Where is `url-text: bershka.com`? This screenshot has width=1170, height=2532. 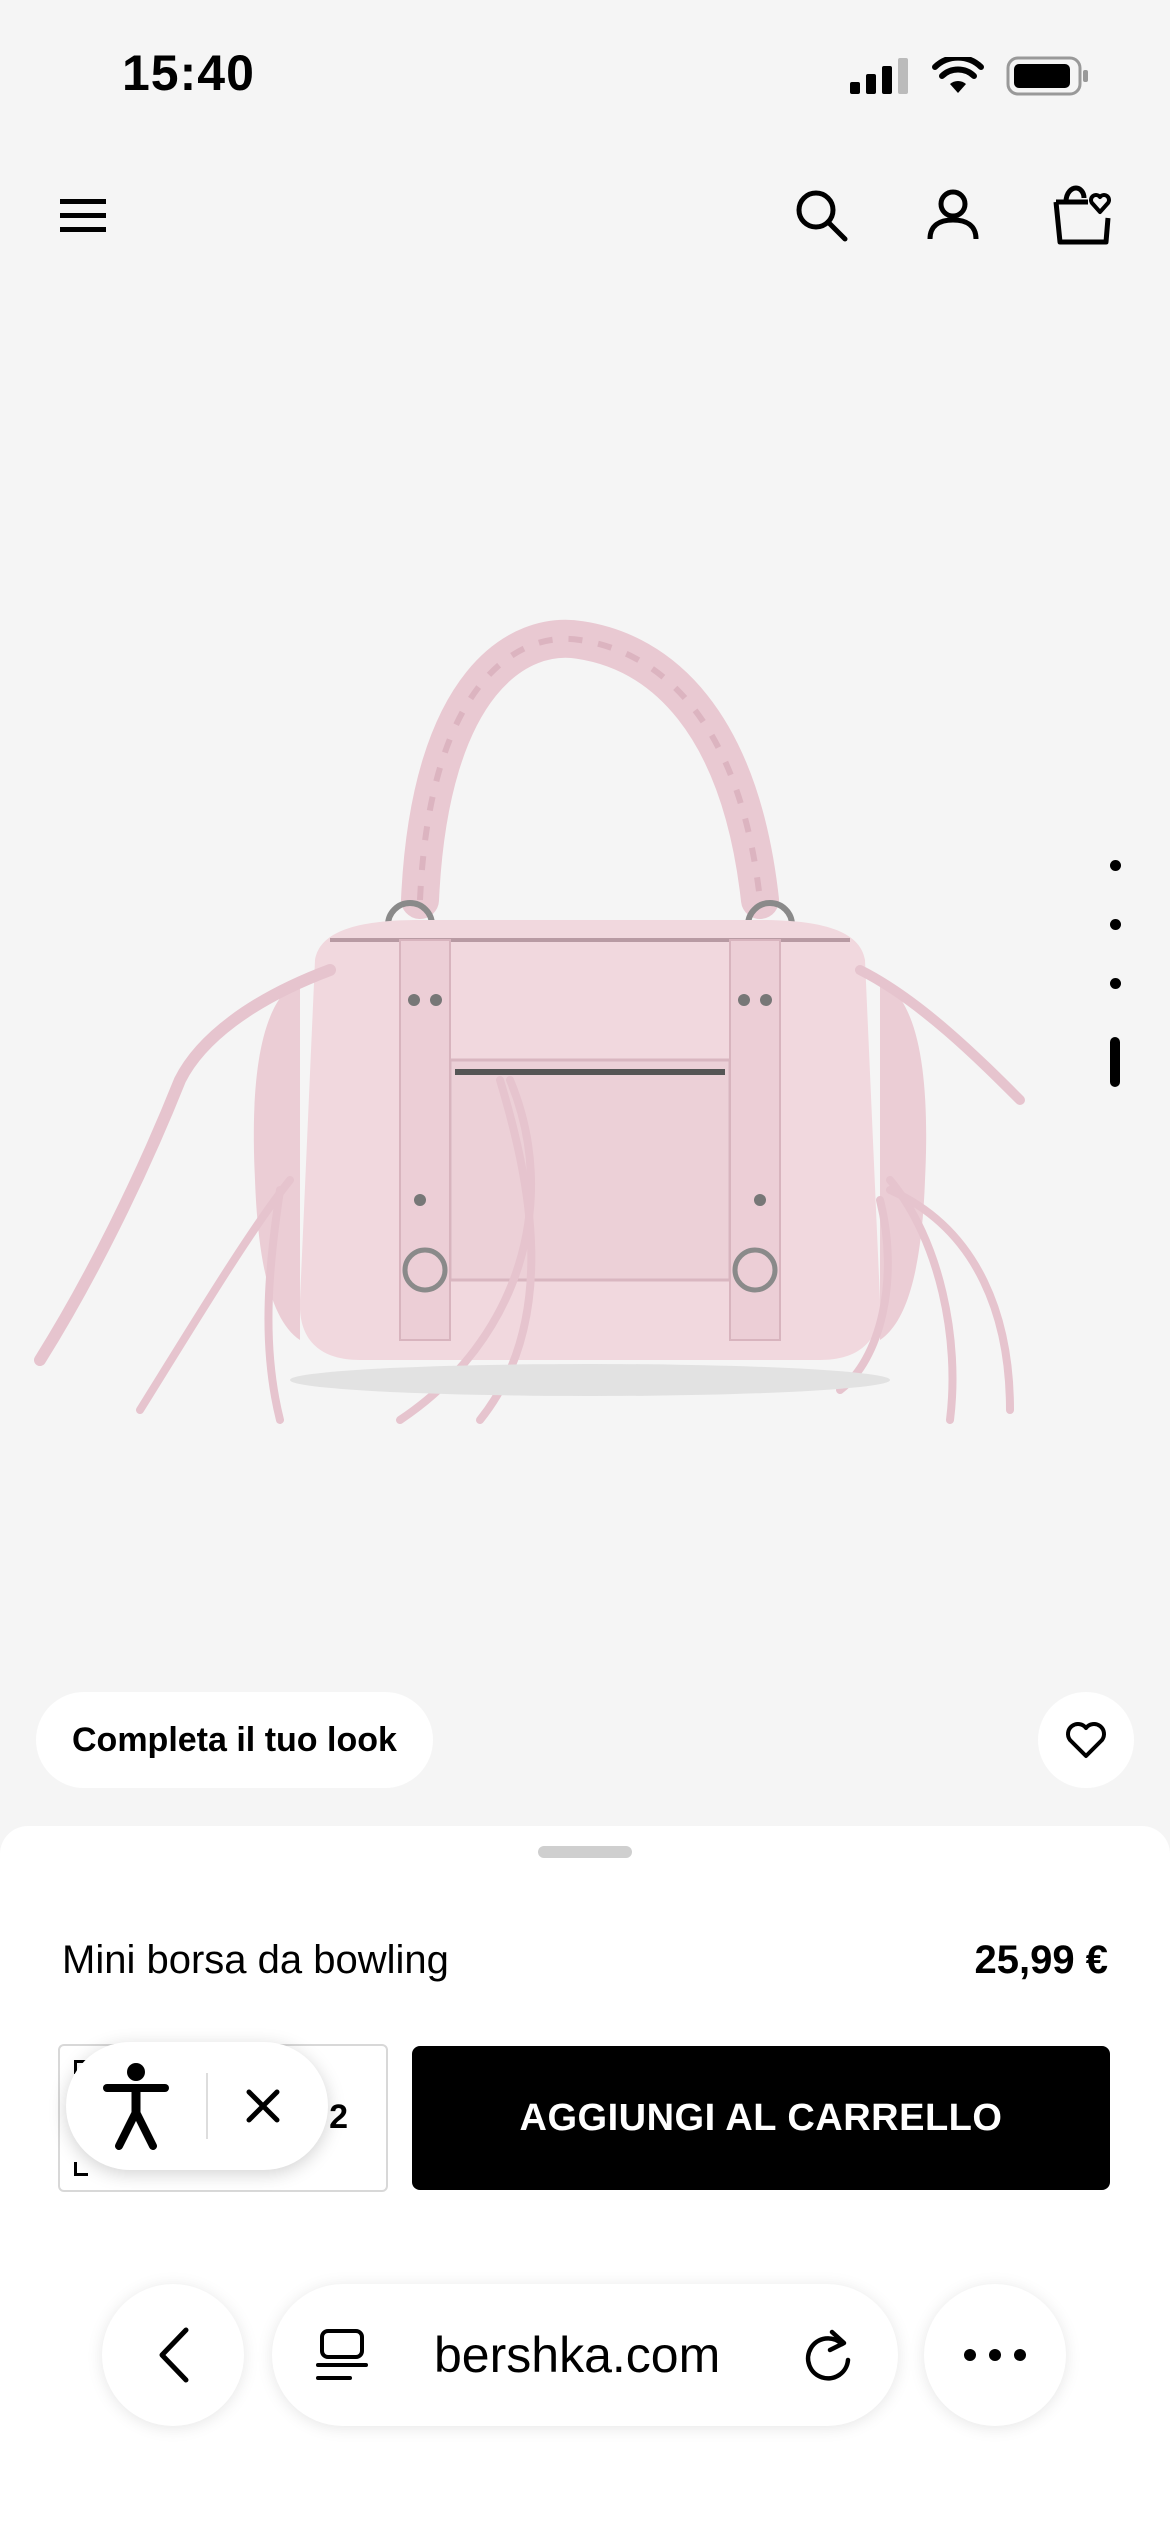 url-text: bershka.com is located at coordinates (577, 2355).